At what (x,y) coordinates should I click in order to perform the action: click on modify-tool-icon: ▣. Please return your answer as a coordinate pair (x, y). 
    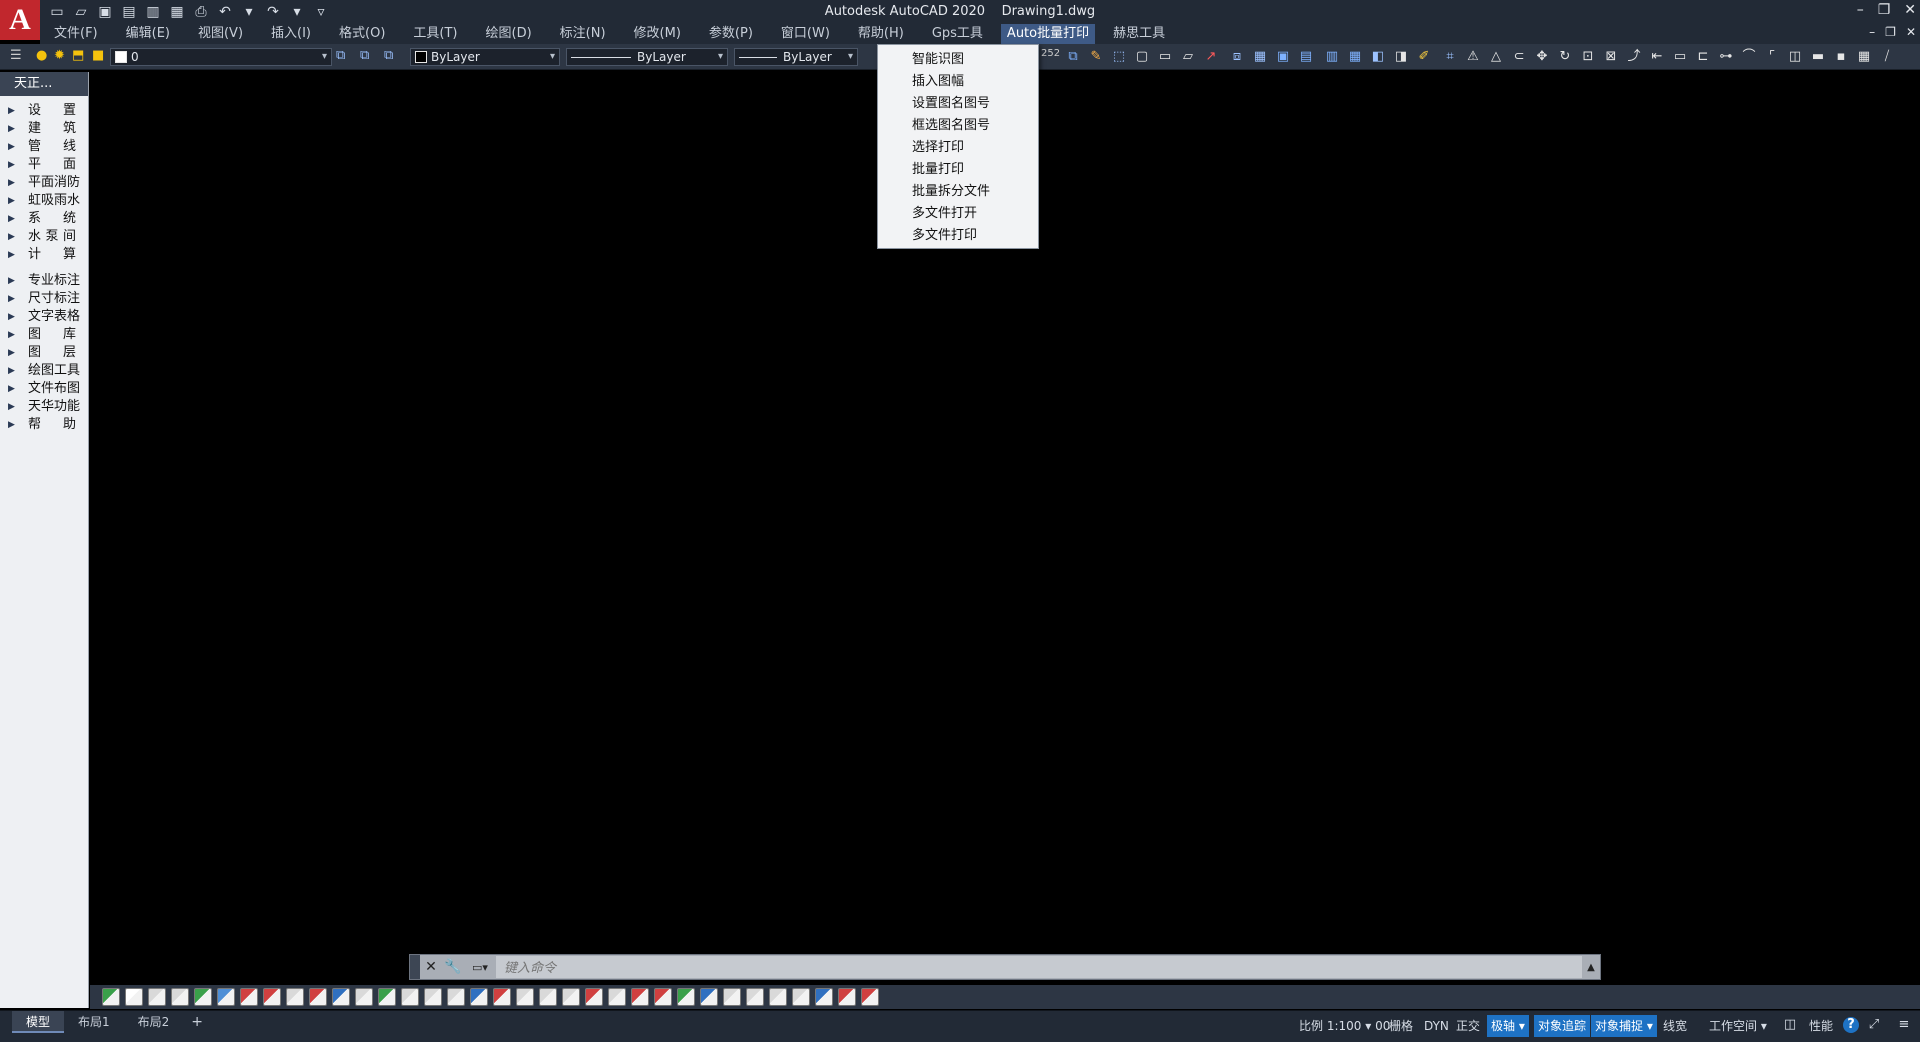
    Looking at the image, I should click on (1283, 57).